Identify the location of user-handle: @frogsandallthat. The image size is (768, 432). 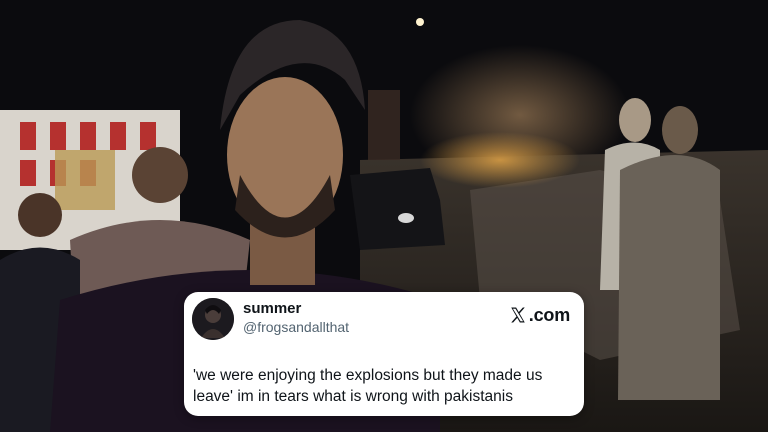
(296, 327).